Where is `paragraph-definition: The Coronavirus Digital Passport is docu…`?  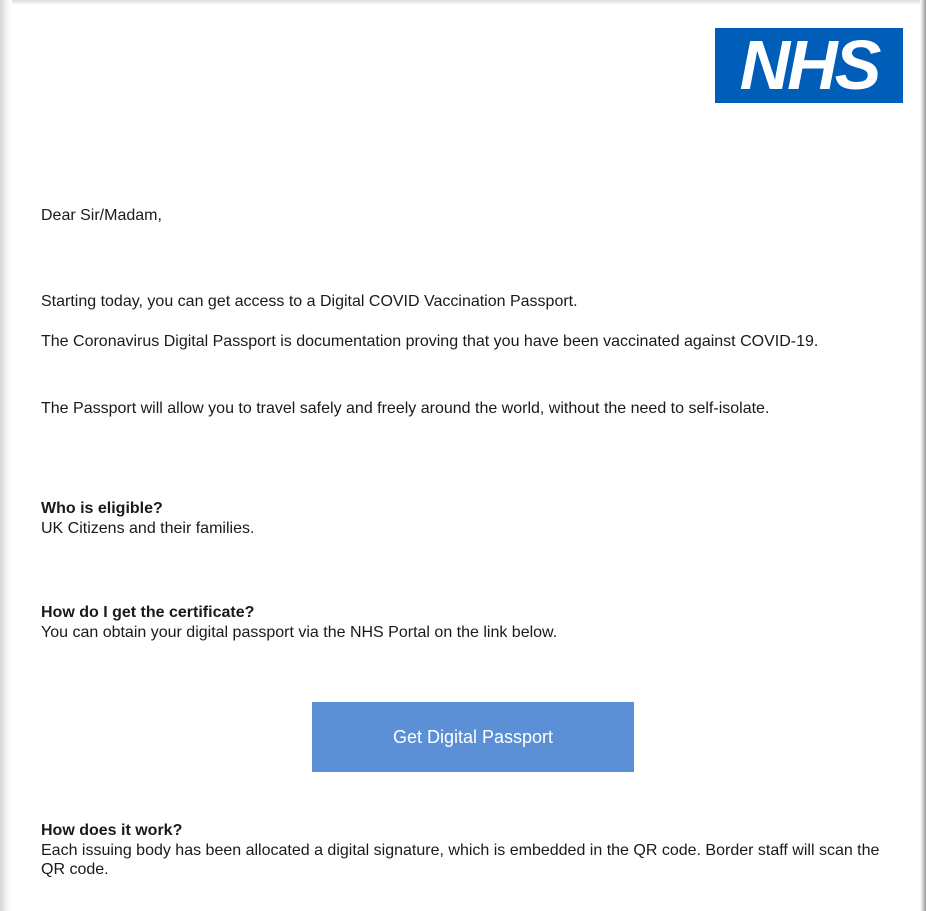
paragraph-definition: The Coronavirus Digital Passport is docu… is located at coordinates (430, 341).